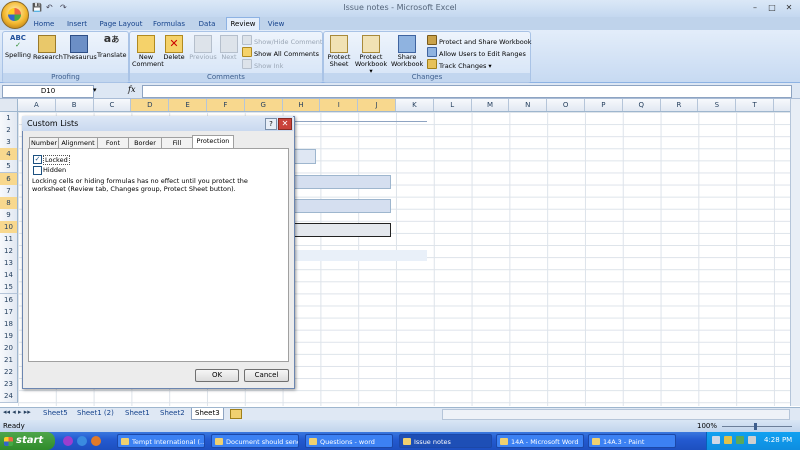 The image size is (800, 450). Describe the element at coordinates (528, 105) in the screenshot. I see `column-header-n: N` at that location.